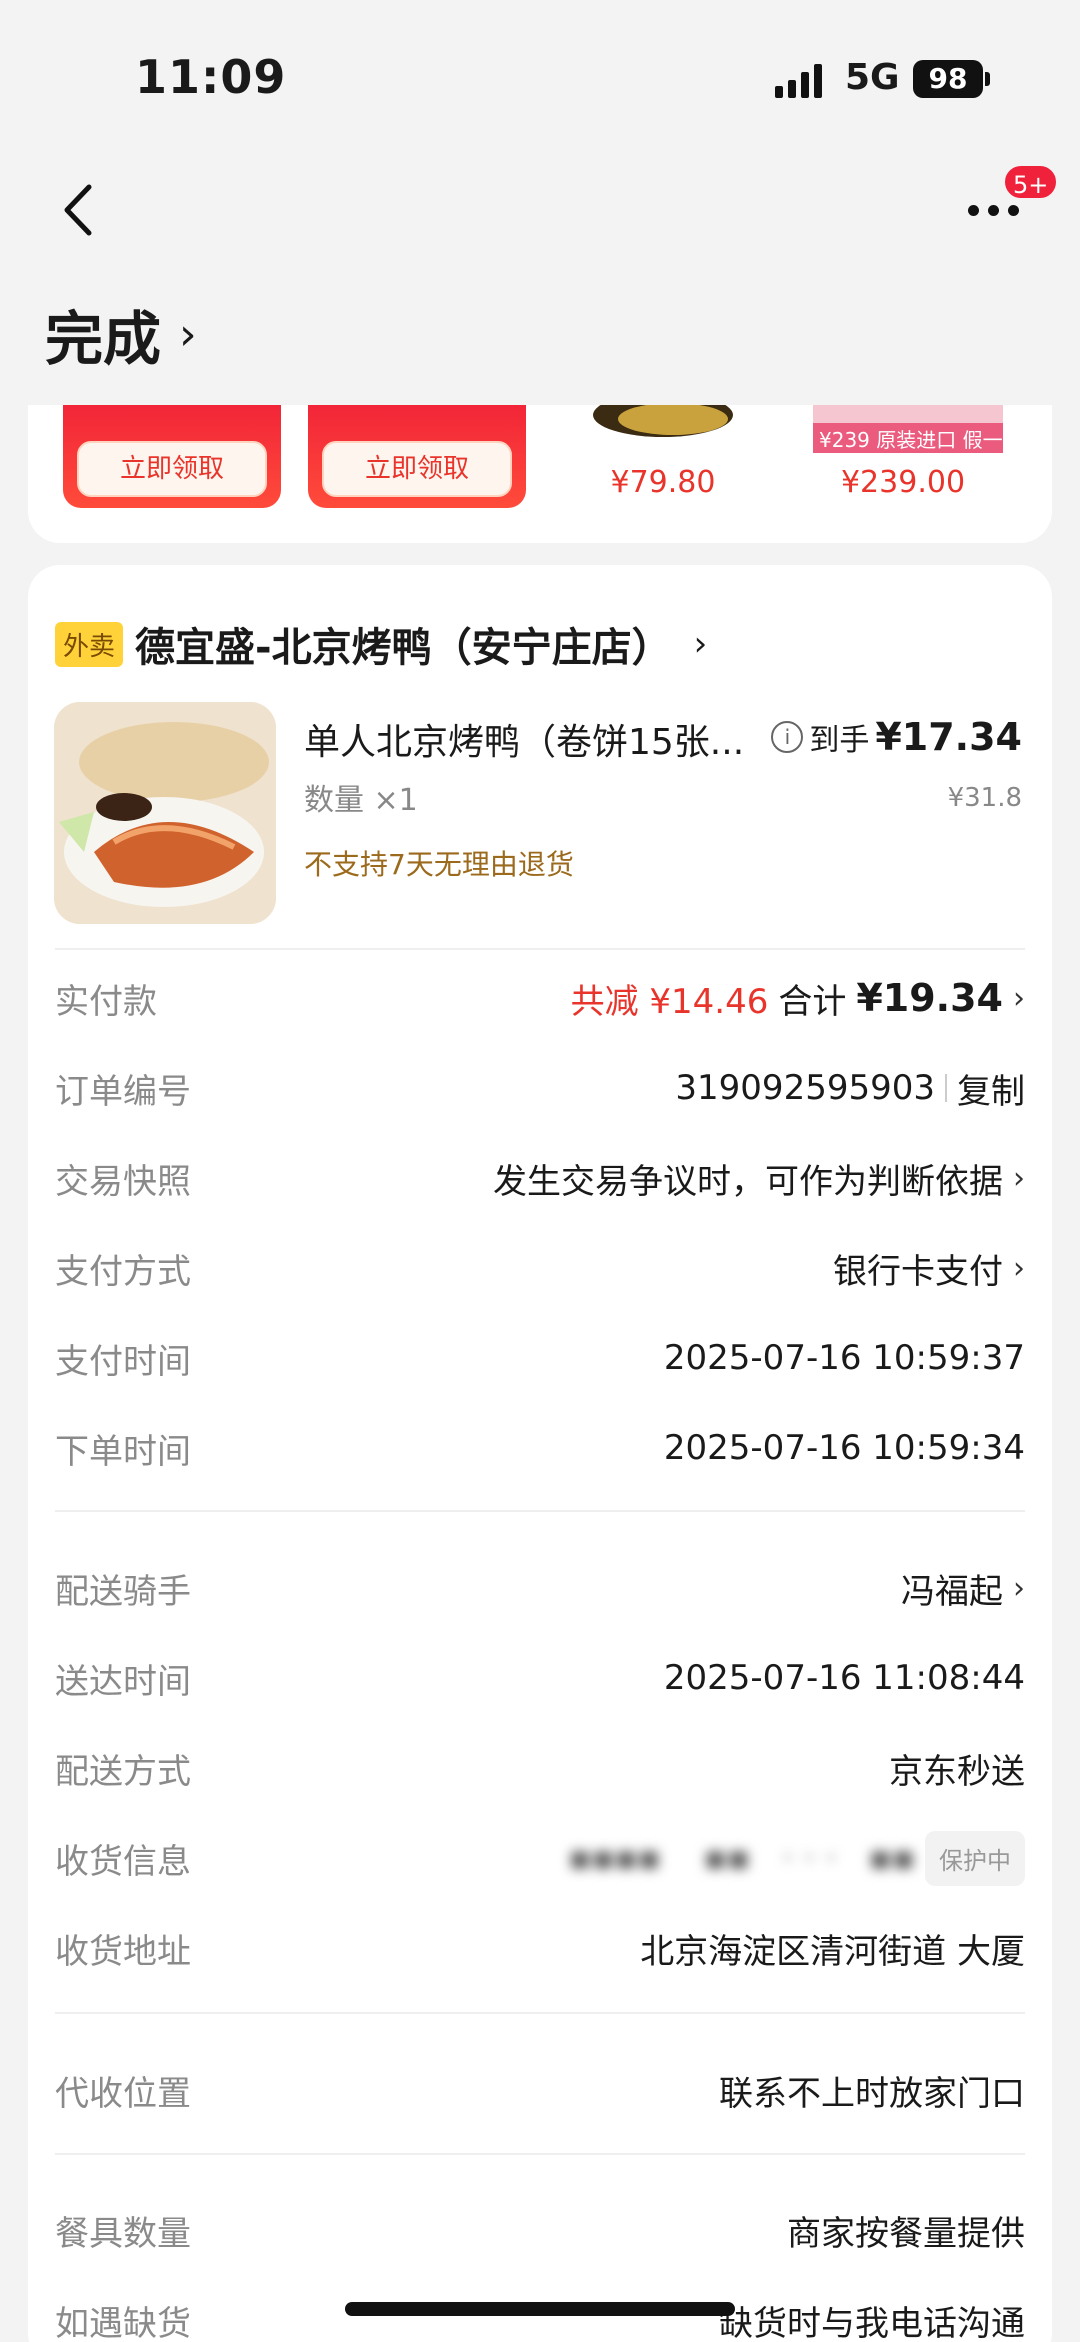  Describe the element at coordinates (540, 2309) in the screenshot. I see `home-indicator` at that location.